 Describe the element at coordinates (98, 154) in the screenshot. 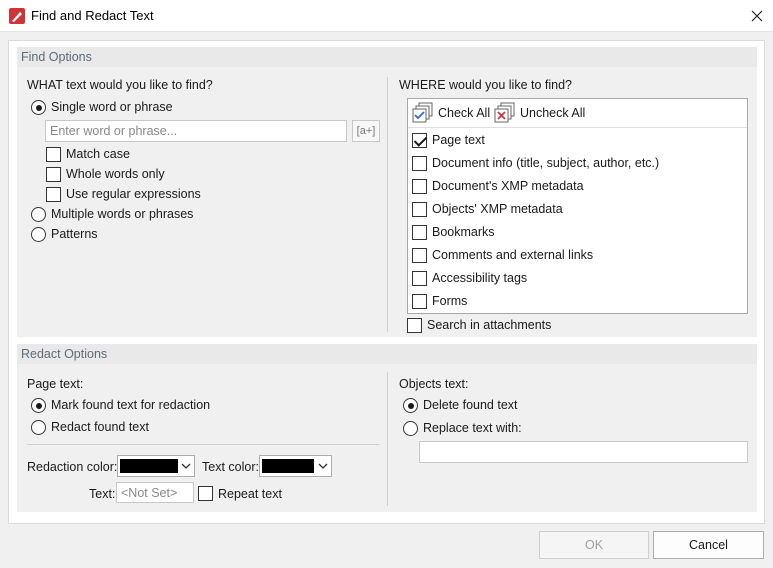

I see `match-case-label: Match case` at that location.